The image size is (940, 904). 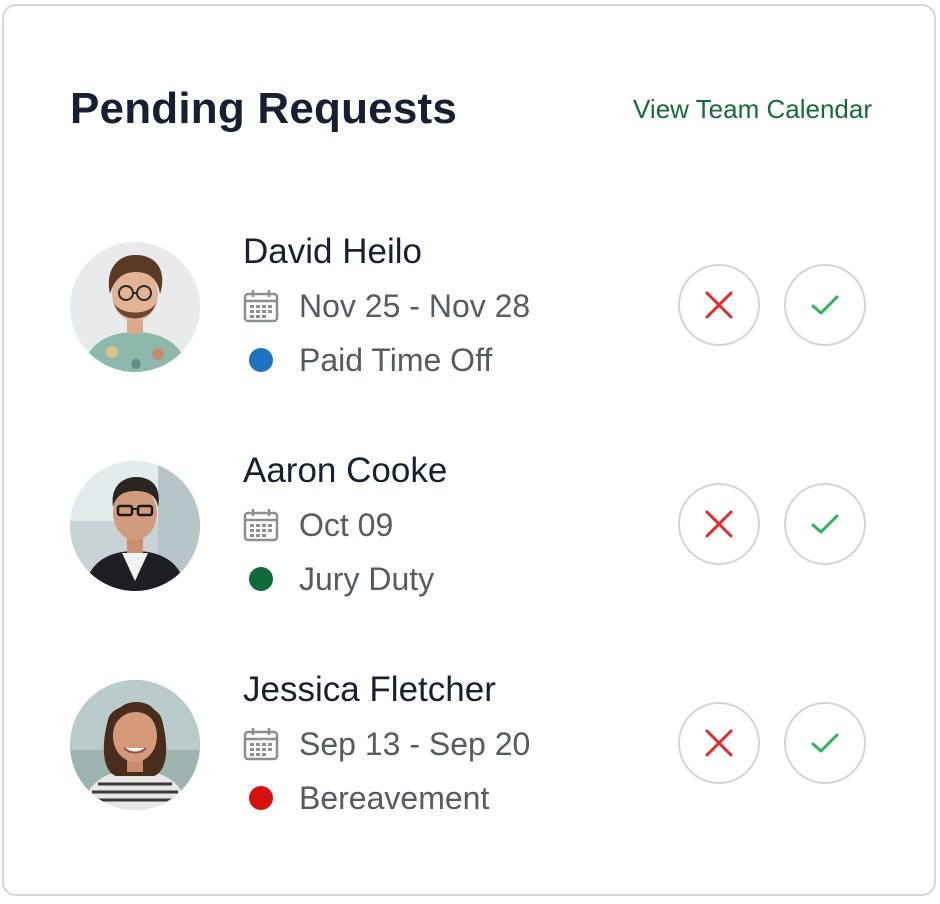 I want to click on date-range: Sep 13 - Sep 20, so click(x=386, y=744).